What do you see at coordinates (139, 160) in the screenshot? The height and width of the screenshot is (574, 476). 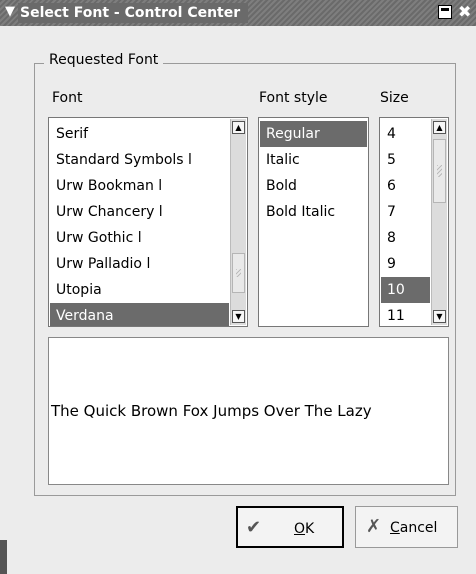 I see `font-item-standard-symbols: Standard Symbols l` at bounding box center [139, 160].